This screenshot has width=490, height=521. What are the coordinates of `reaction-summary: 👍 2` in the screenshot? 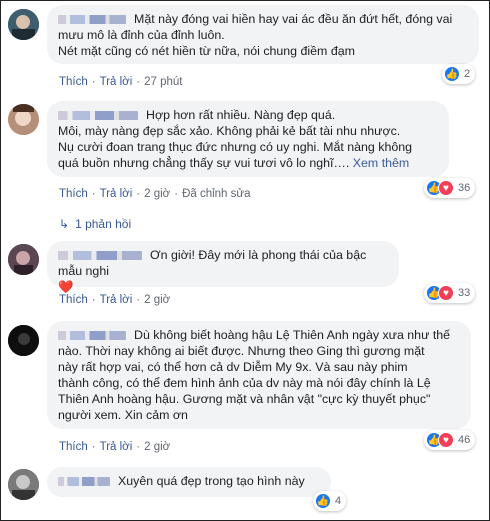 It's located at (459, 74).